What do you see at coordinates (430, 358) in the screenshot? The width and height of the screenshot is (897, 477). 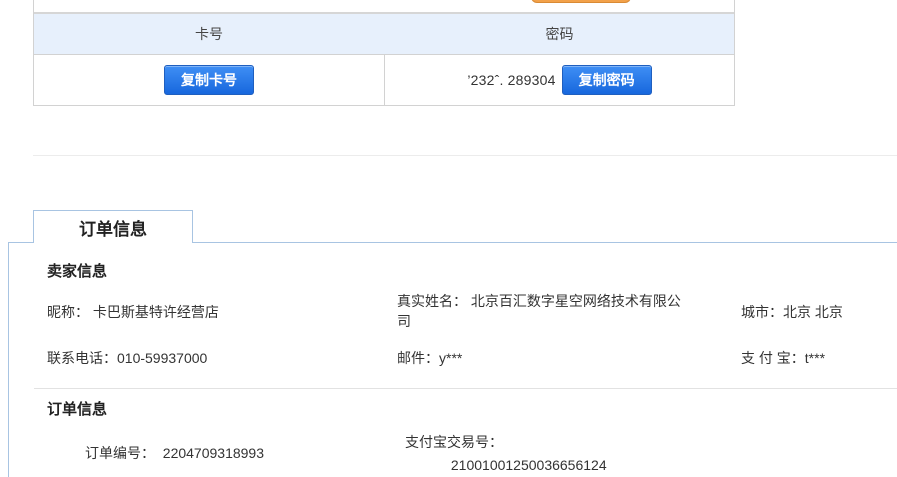 I see `seller-email: 邮件：y***` at bounding box center [430, 358].